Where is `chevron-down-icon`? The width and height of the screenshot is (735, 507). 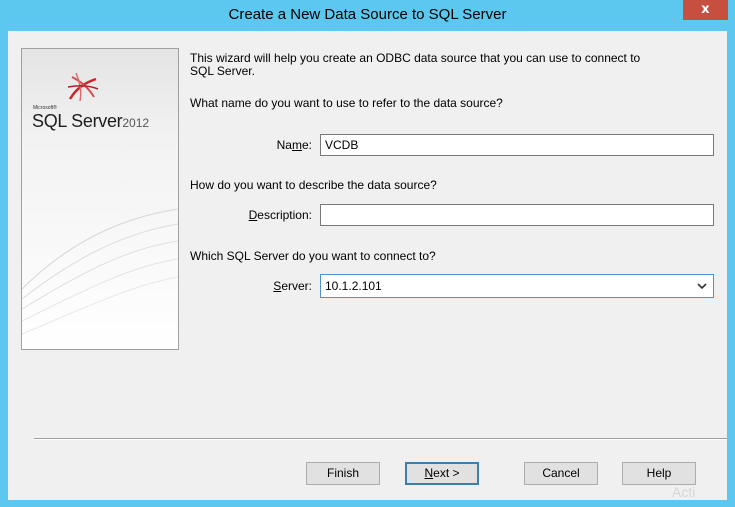
chevron-down-icon is located at coordinates (702, 286).